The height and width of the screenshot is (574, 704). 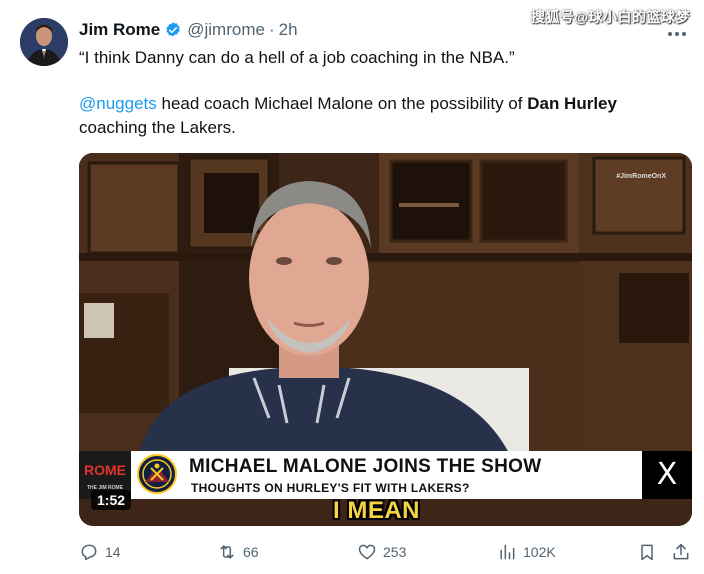 What do you see at coordinates (539, 552) in the screenshot?
I see `view-count: 102K` at bounding box center [539, 552].